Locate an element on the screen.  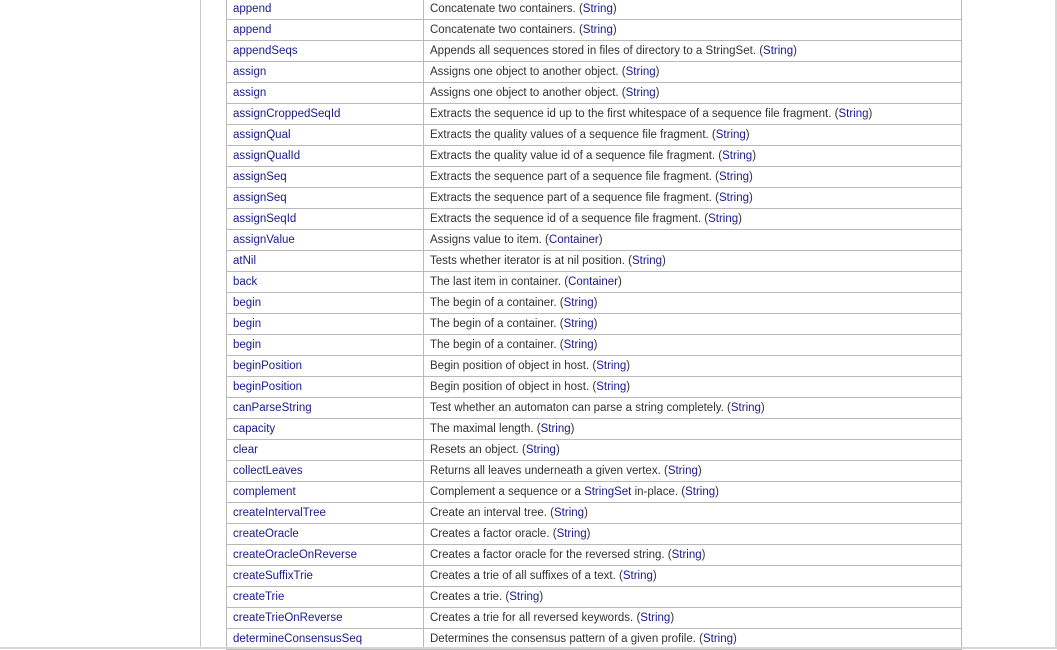
function-name-link: determineConsensusSeq is located at coordinates (297, 639).